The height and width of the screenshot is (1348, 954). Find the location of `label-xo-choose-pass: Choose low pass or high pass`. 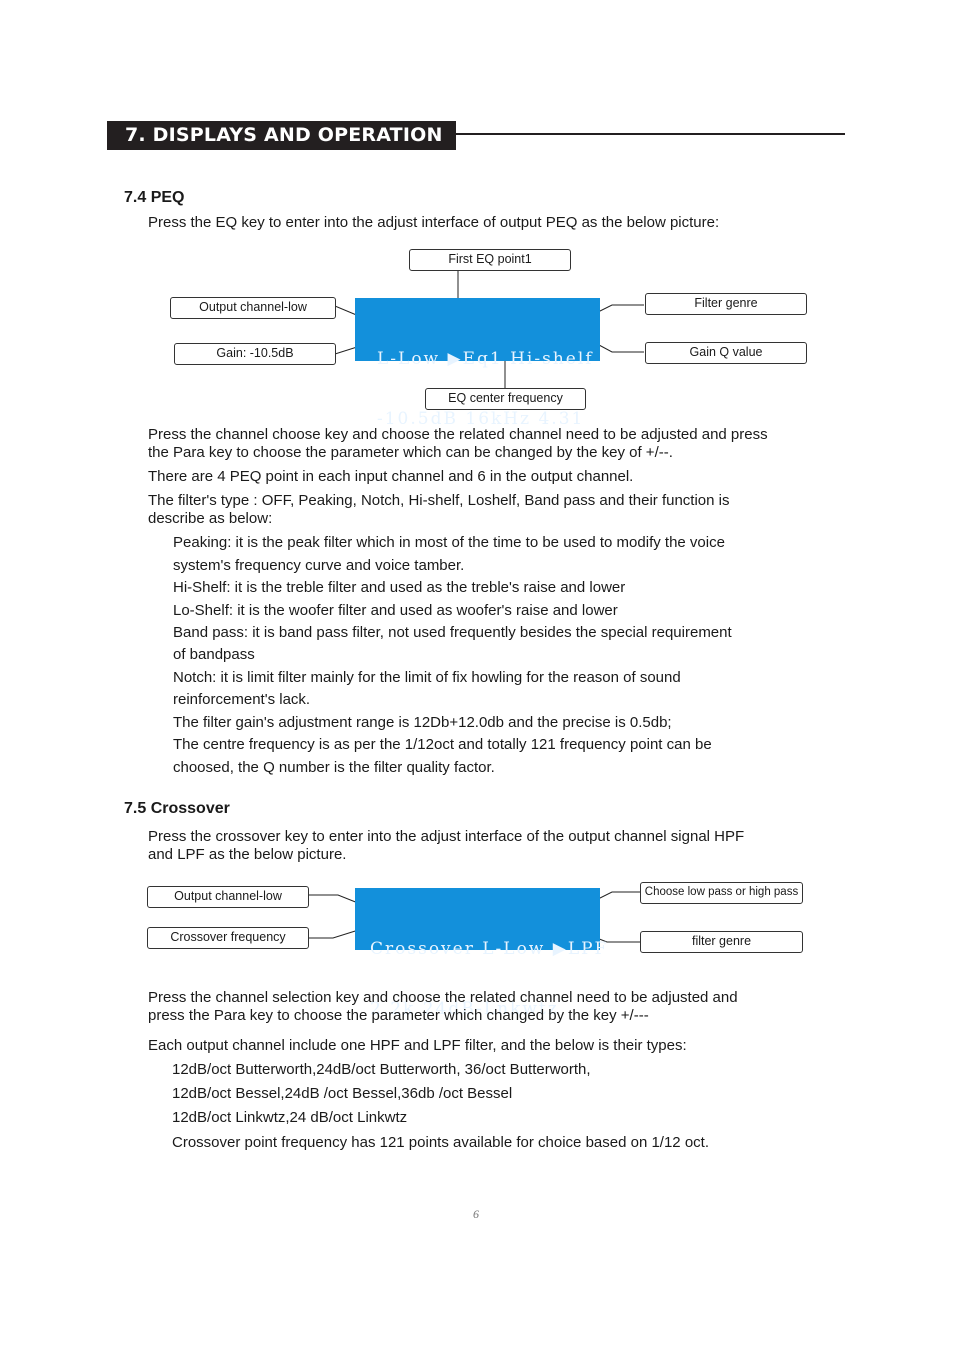

label-xo-choose-pass: Choose low pass or high pass is located at coordinates (721, 893).